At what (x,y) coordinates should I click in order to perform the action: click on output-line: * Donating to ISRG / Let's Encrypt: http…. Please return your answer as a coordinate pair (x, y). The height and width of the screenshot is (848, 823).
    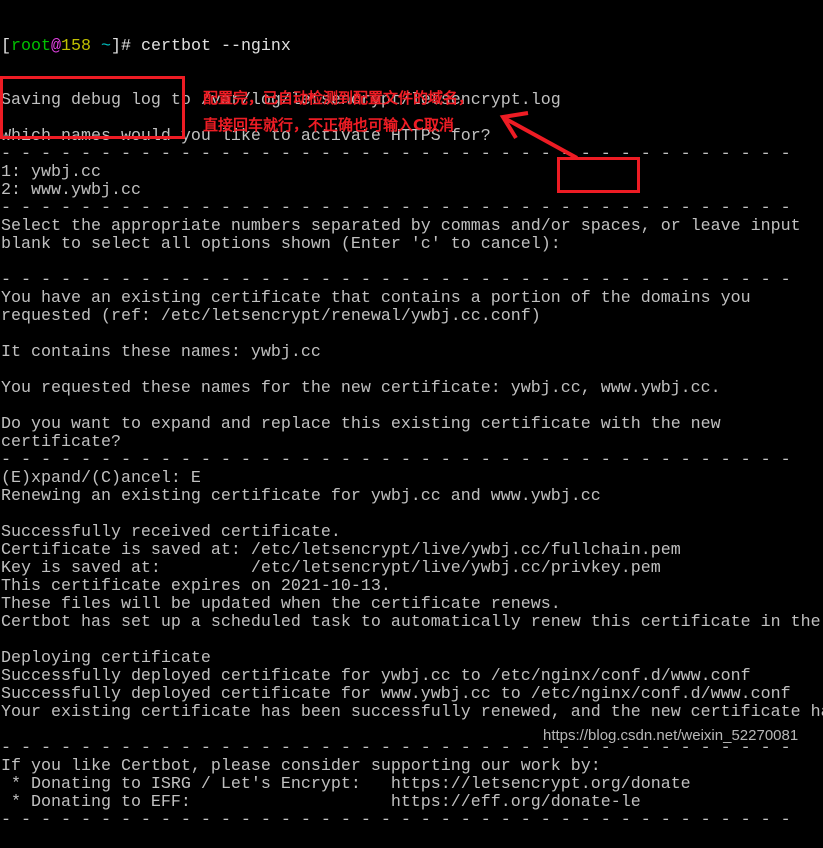
    Looking at the image, I should click on (346, 785).